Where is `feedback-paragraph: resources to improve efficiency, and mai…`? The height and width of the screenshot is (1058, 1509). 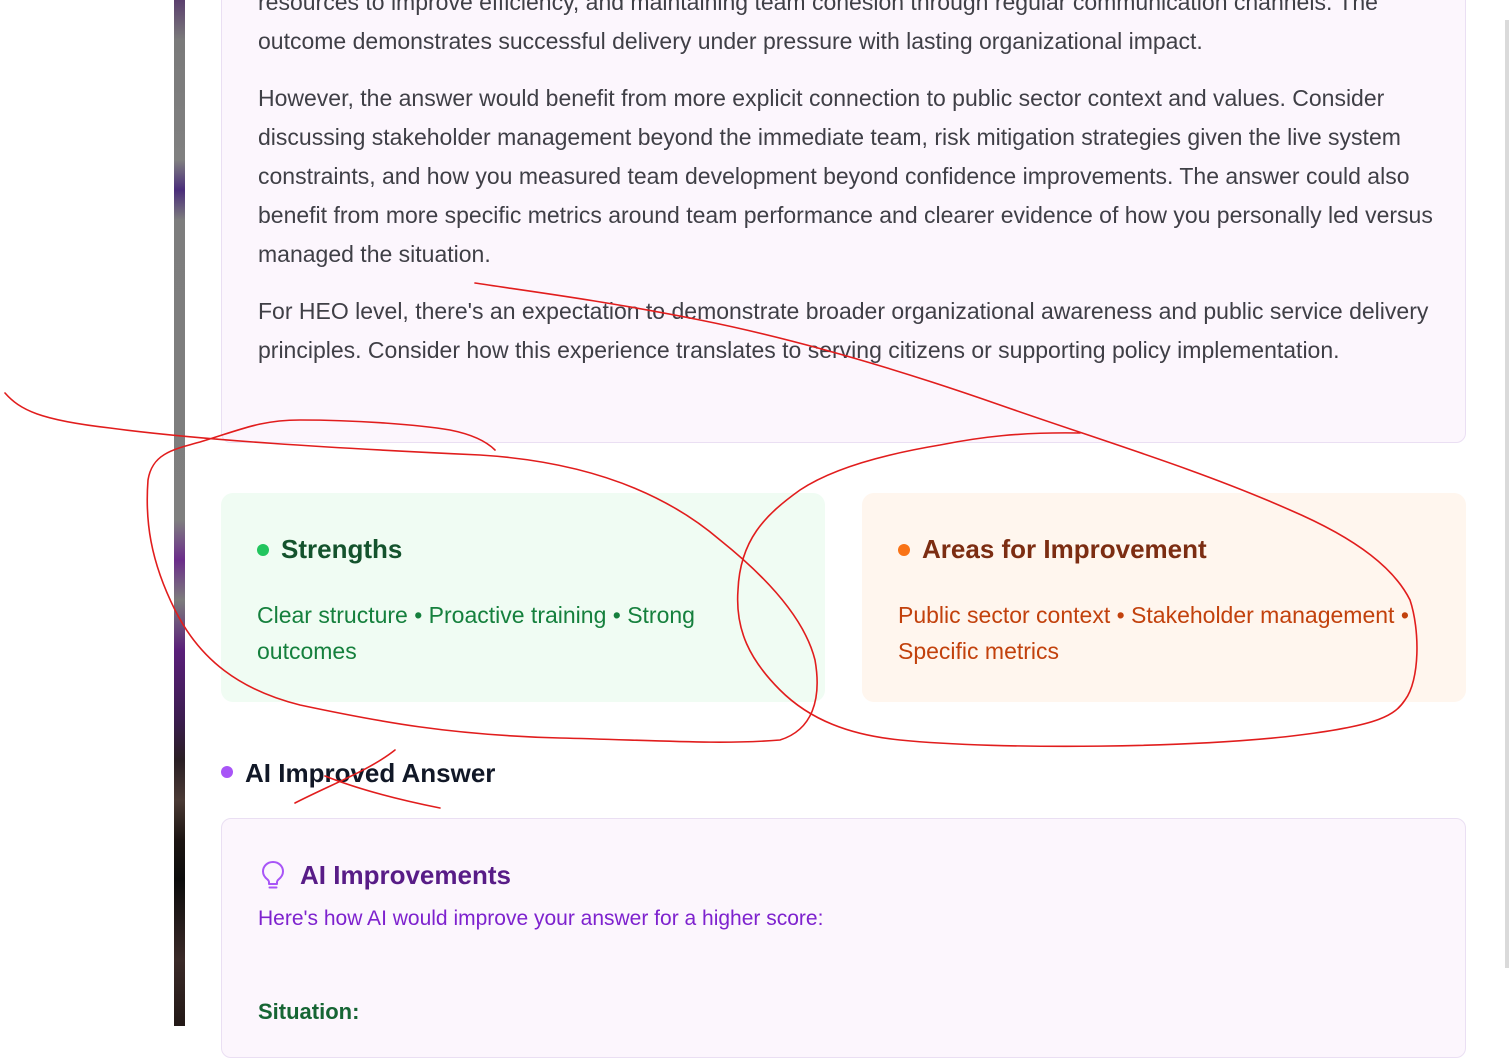
feedback-paragraph: resources to improve efficiency, and mai… is located at coordinates (818, 27).